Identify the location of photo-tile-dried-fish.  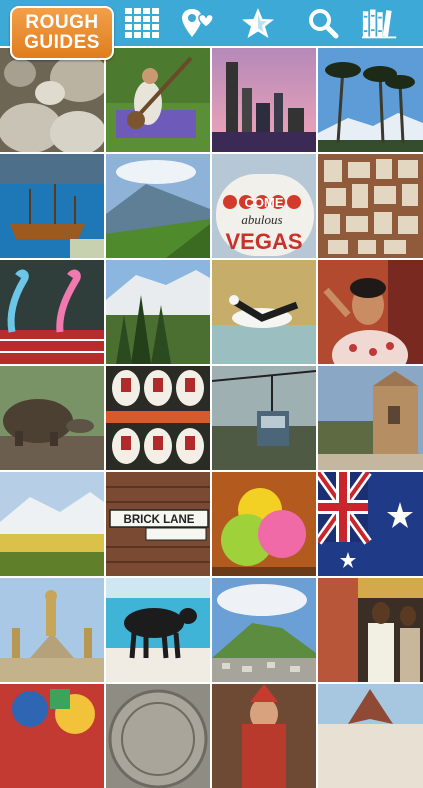
(370, 736).